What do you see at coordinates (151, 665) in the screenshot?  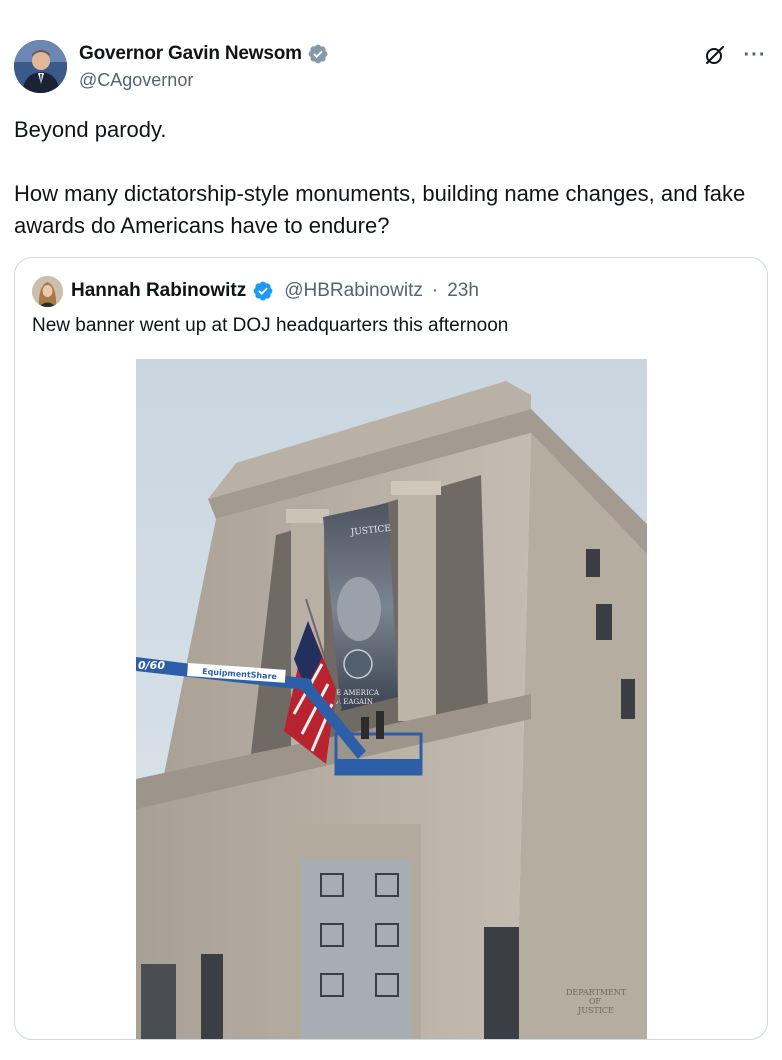 I see `lift-number: 0/60` at bounding box center [151, 665].